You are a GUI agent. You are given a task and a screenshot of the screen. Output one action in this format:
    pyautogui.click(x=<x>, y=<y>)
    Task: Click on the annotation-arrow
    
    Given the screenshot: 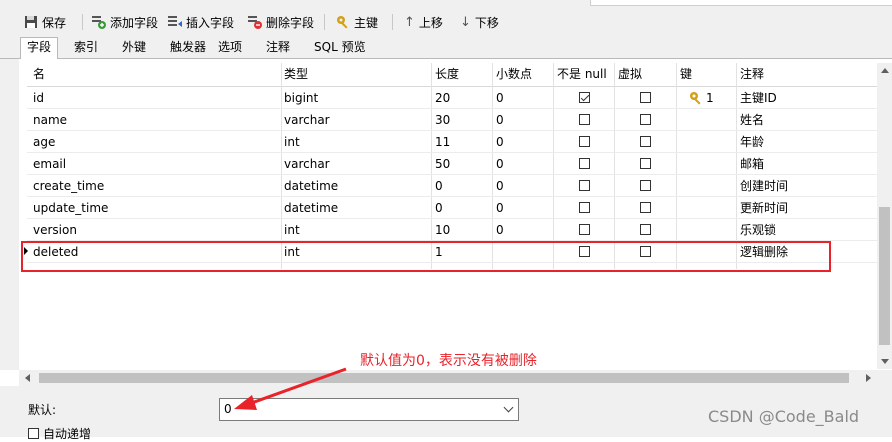 What is the action you would take?
    pyautogui.click(x=290, y=388)
    